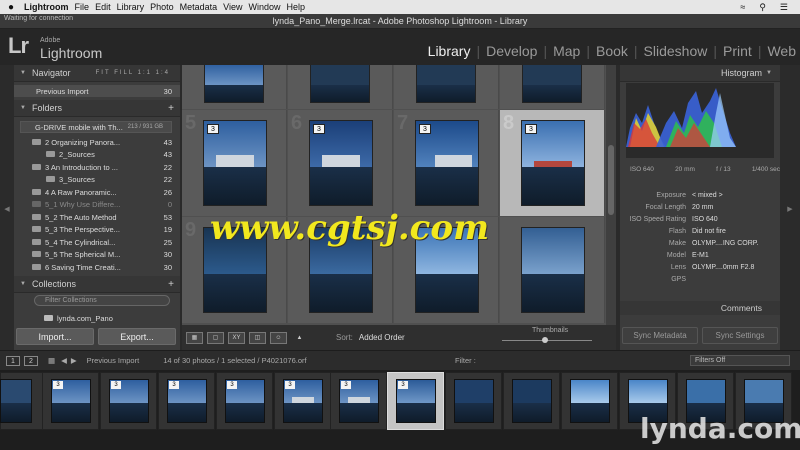 The width and height of the screenshot is (800, 450). What do you see at coordinates (133, 73) in the screenshot?
I see `navigator-zoom-options: FIT FILL 1:1 1:4` at bounding box center [133, 73].